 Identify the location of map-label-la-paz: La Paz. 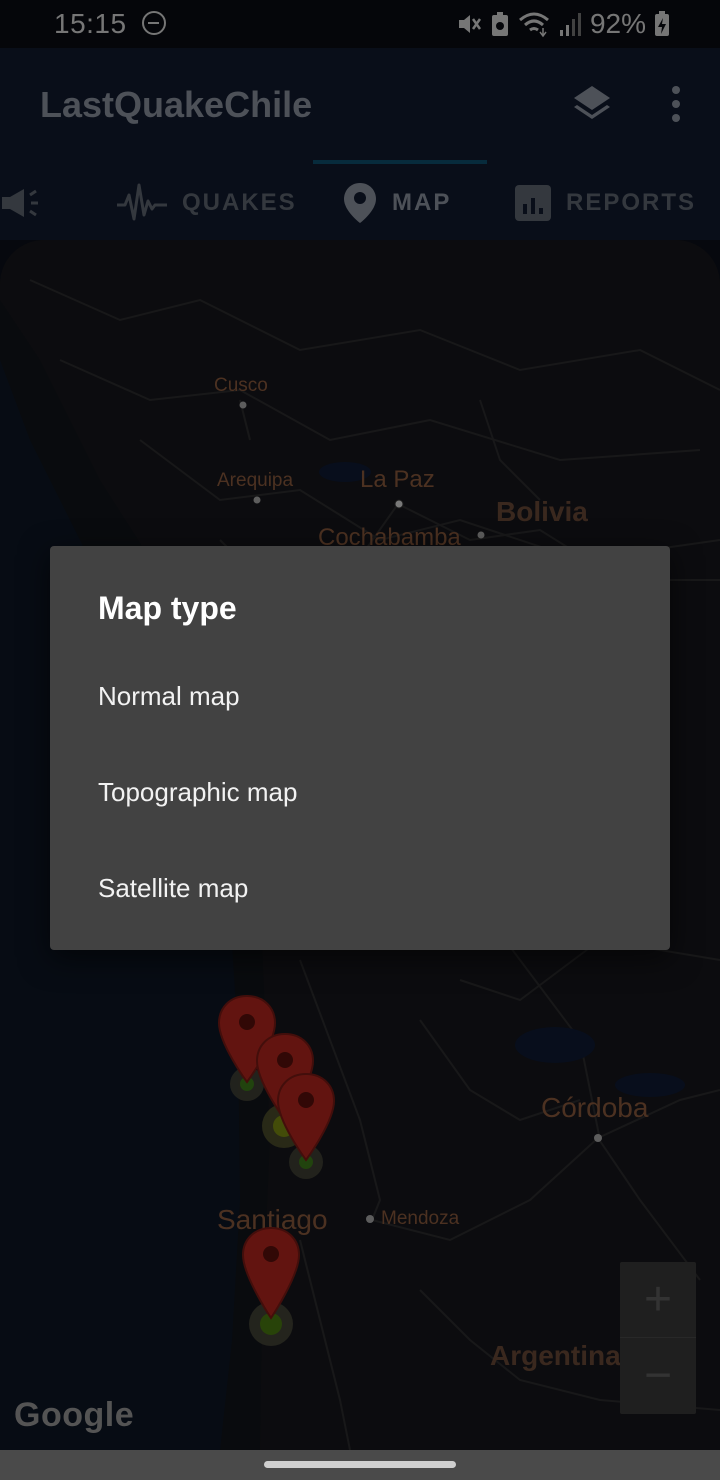
(397, 479).